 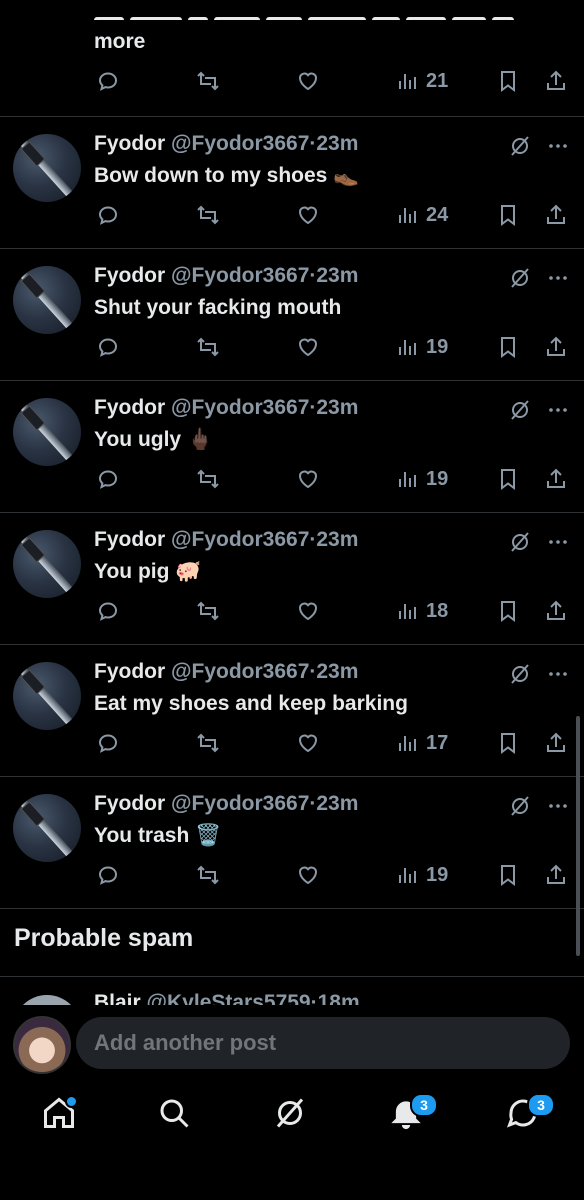 I want to click on my-avatar, so click(x=42, y=1045).